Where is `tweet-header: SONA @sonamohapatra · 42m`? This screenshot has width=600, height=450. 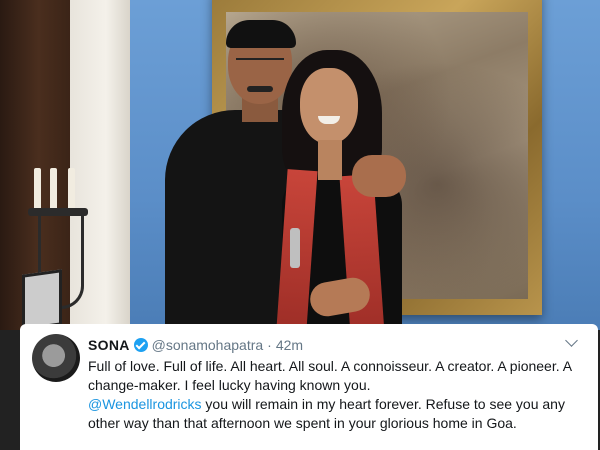 tweet-header: SONA @sonamohapatra · 42m is located at coordinates (195, 345).